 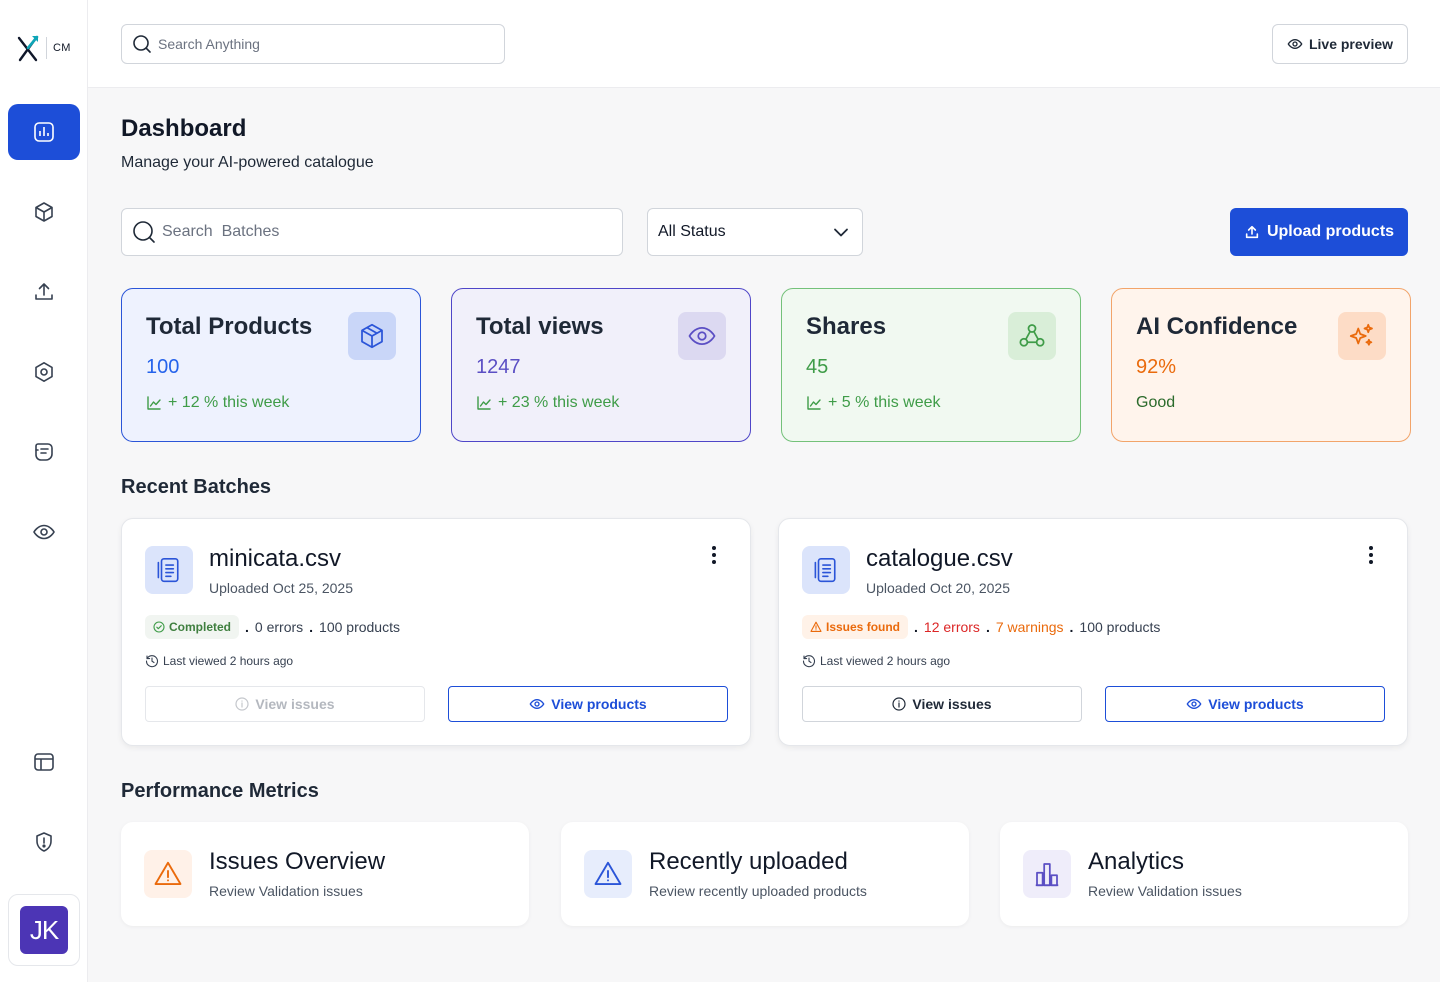 I want to click on error-count: 12 errors, so click(x=951, y=627).